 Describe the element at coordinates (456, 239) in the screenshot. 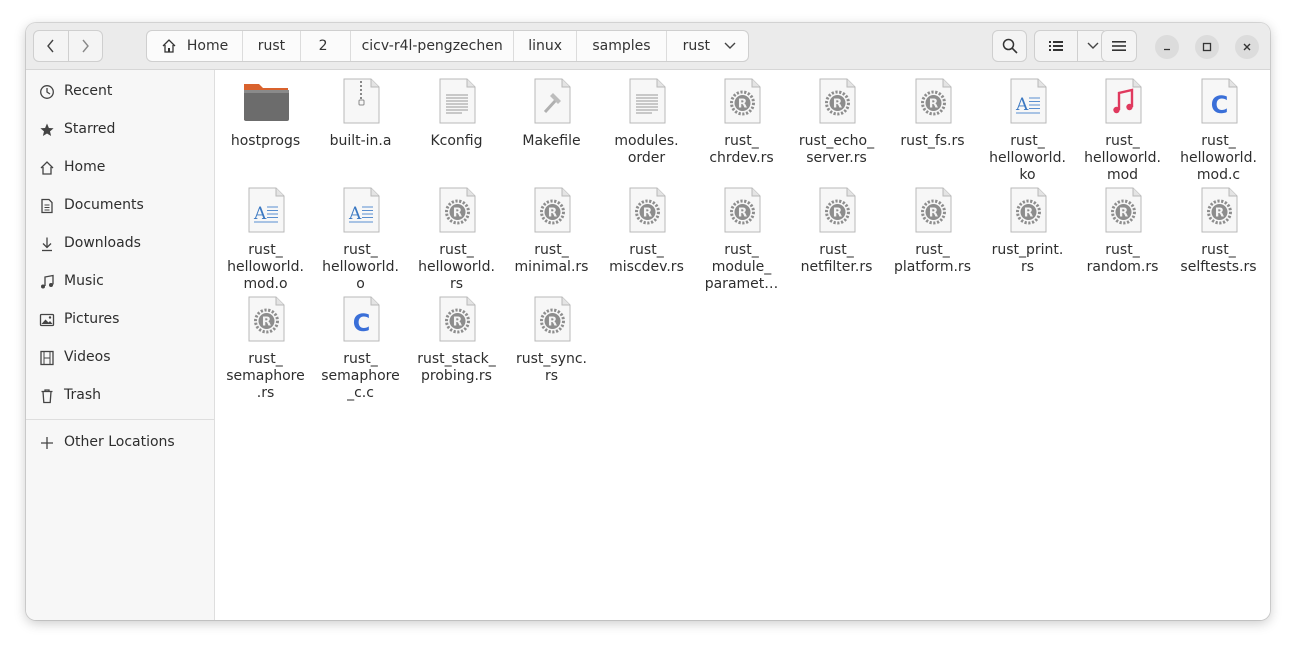

I see `file-item: Rrust_ helloworld. rs` at that location.